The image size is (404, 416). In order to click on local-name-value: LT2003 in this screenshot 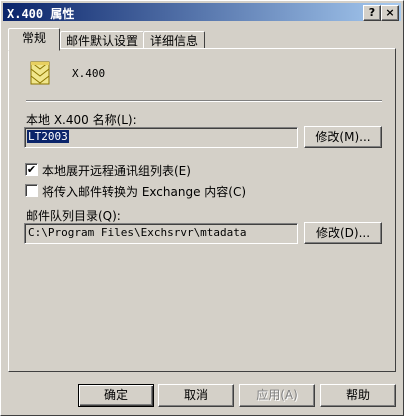, I will do `click(48, 136)`.